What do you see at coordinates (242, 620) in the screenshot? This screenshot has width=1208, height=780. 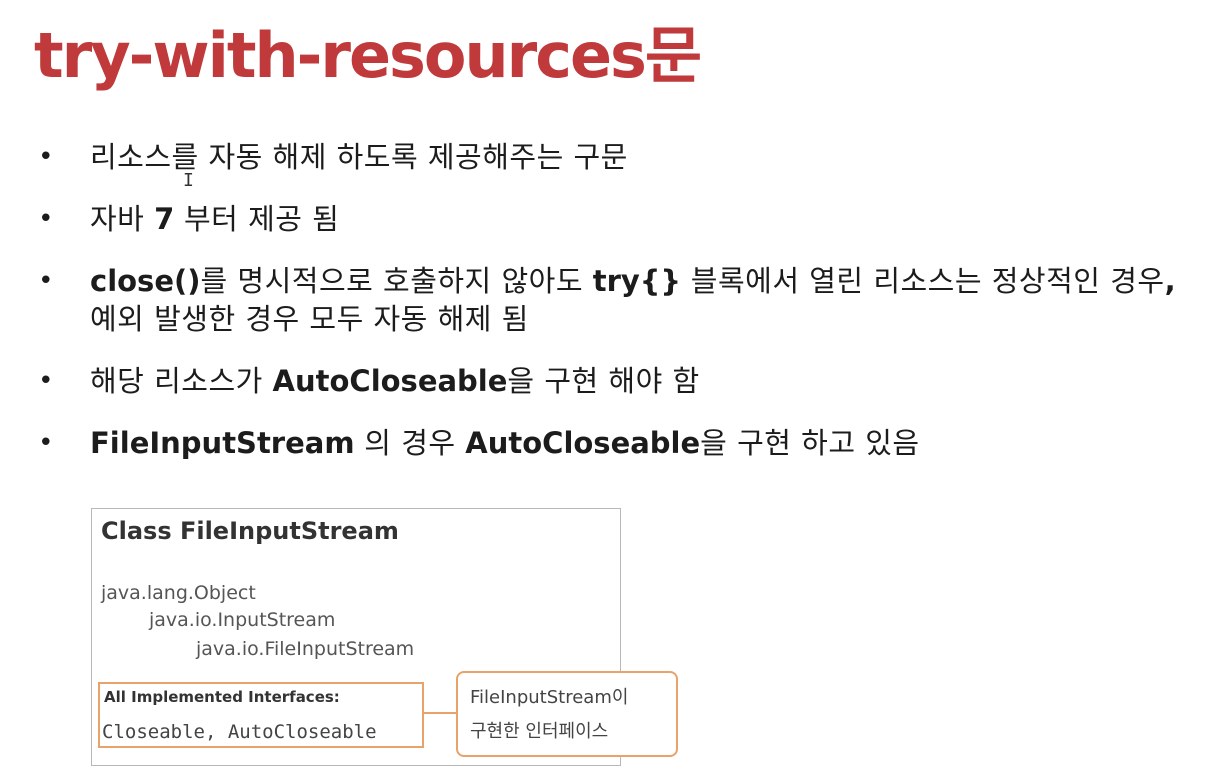 I see `hierarchy-level-2: java.io.InputStream` at bounding box center [242, 620].